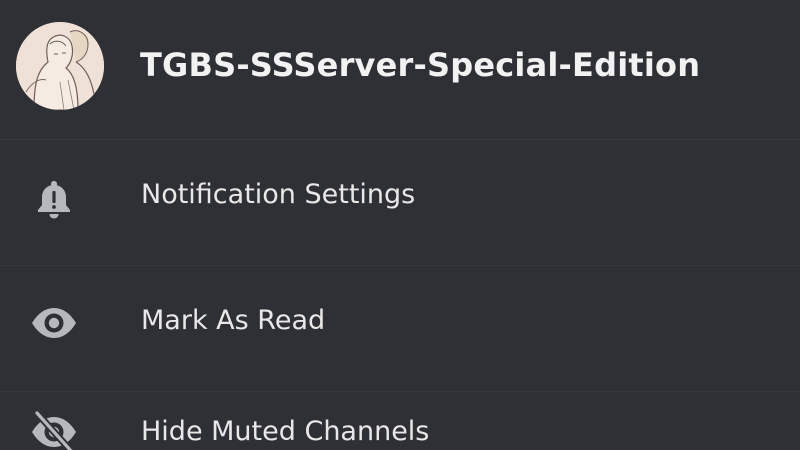 Image resolution: width=800 pixels, height=450 pixels. I want to click on mark-as-read-label: Mark As Read, so click(233, 320).